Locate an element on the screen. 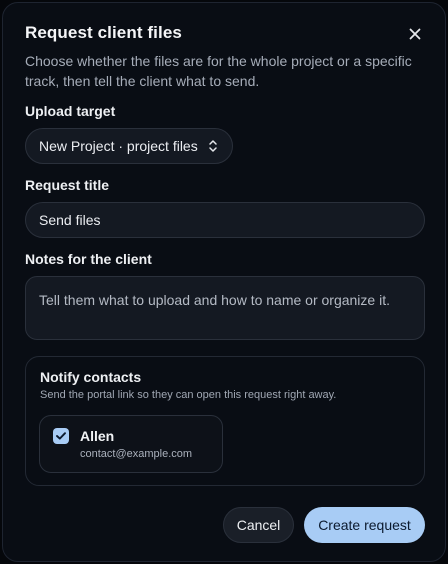  close-button is located at coordinates (415, 34).